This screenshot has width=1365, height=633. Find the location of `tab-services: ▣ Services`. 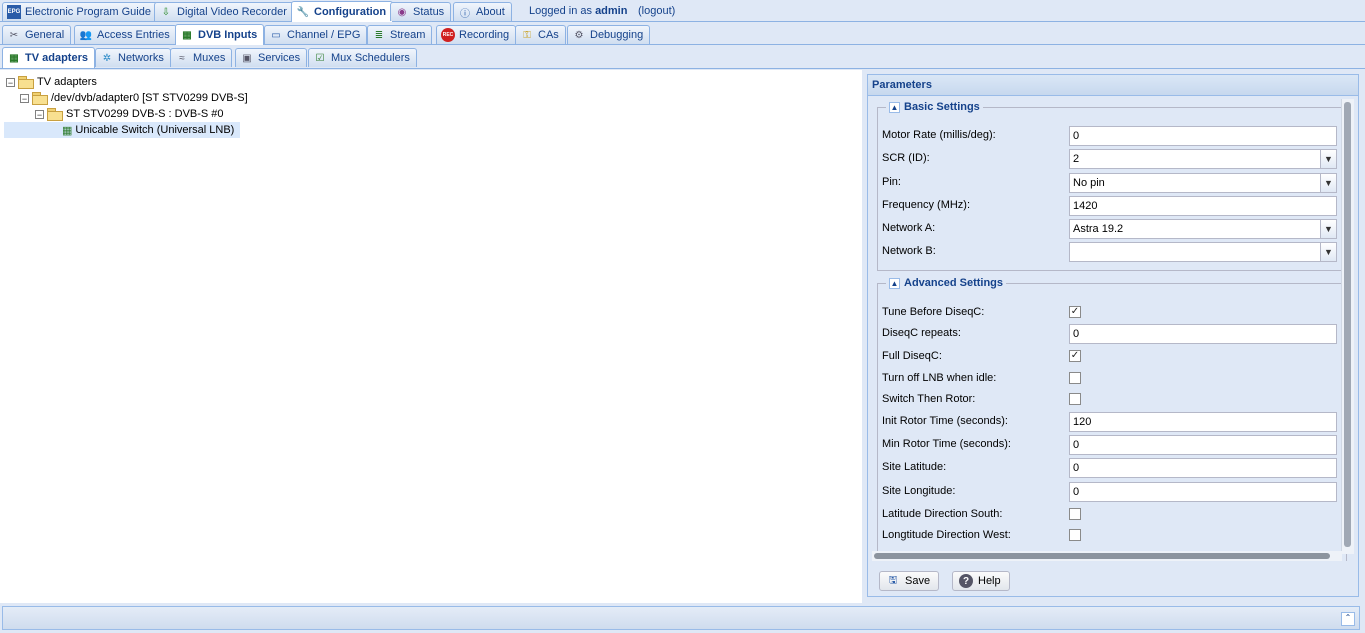

tab-services: ▣ Services is located at coordinates (271, 57).